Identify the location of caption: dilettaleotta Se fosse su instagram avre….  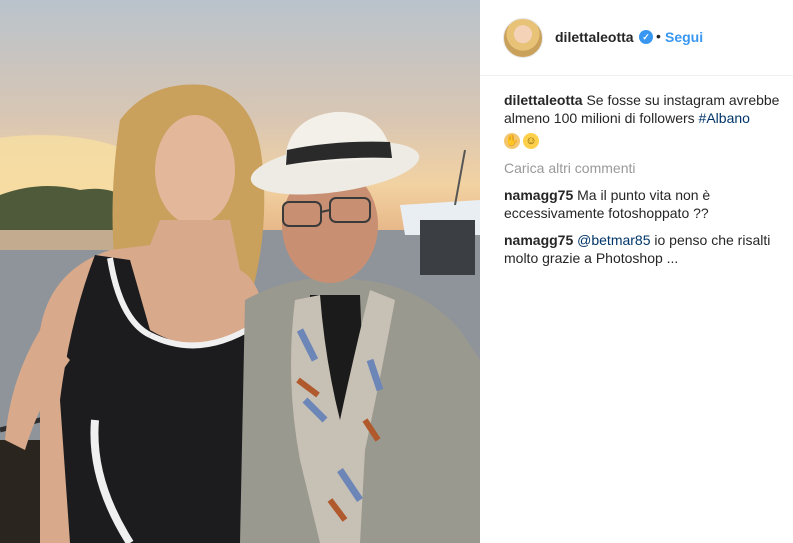
(644, 120).